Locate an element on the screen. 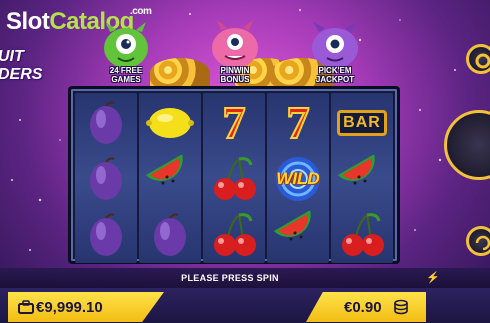 This screenshot has height=323, width=490. balance-display: €9,999.10 is located at coordinates (86, 307).